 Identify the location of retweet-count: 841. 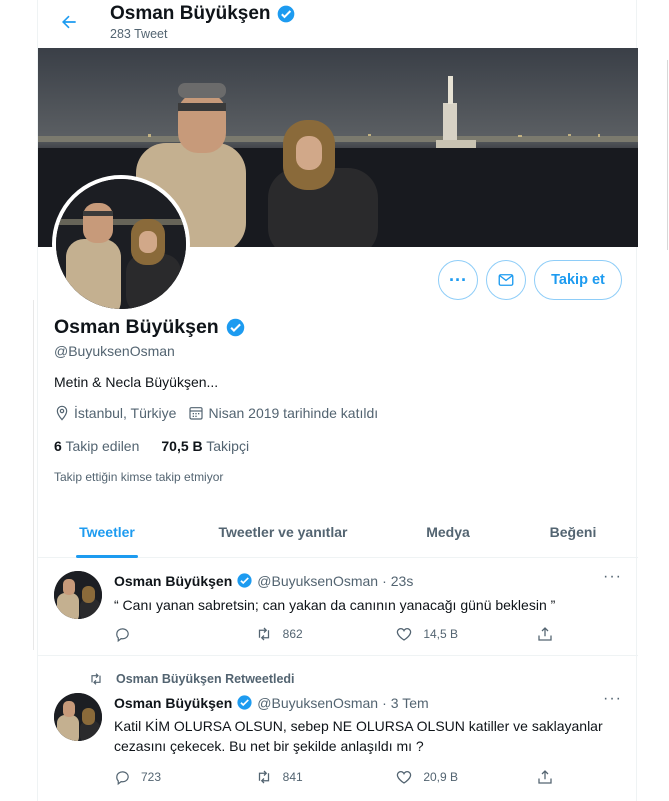
(292, 777).